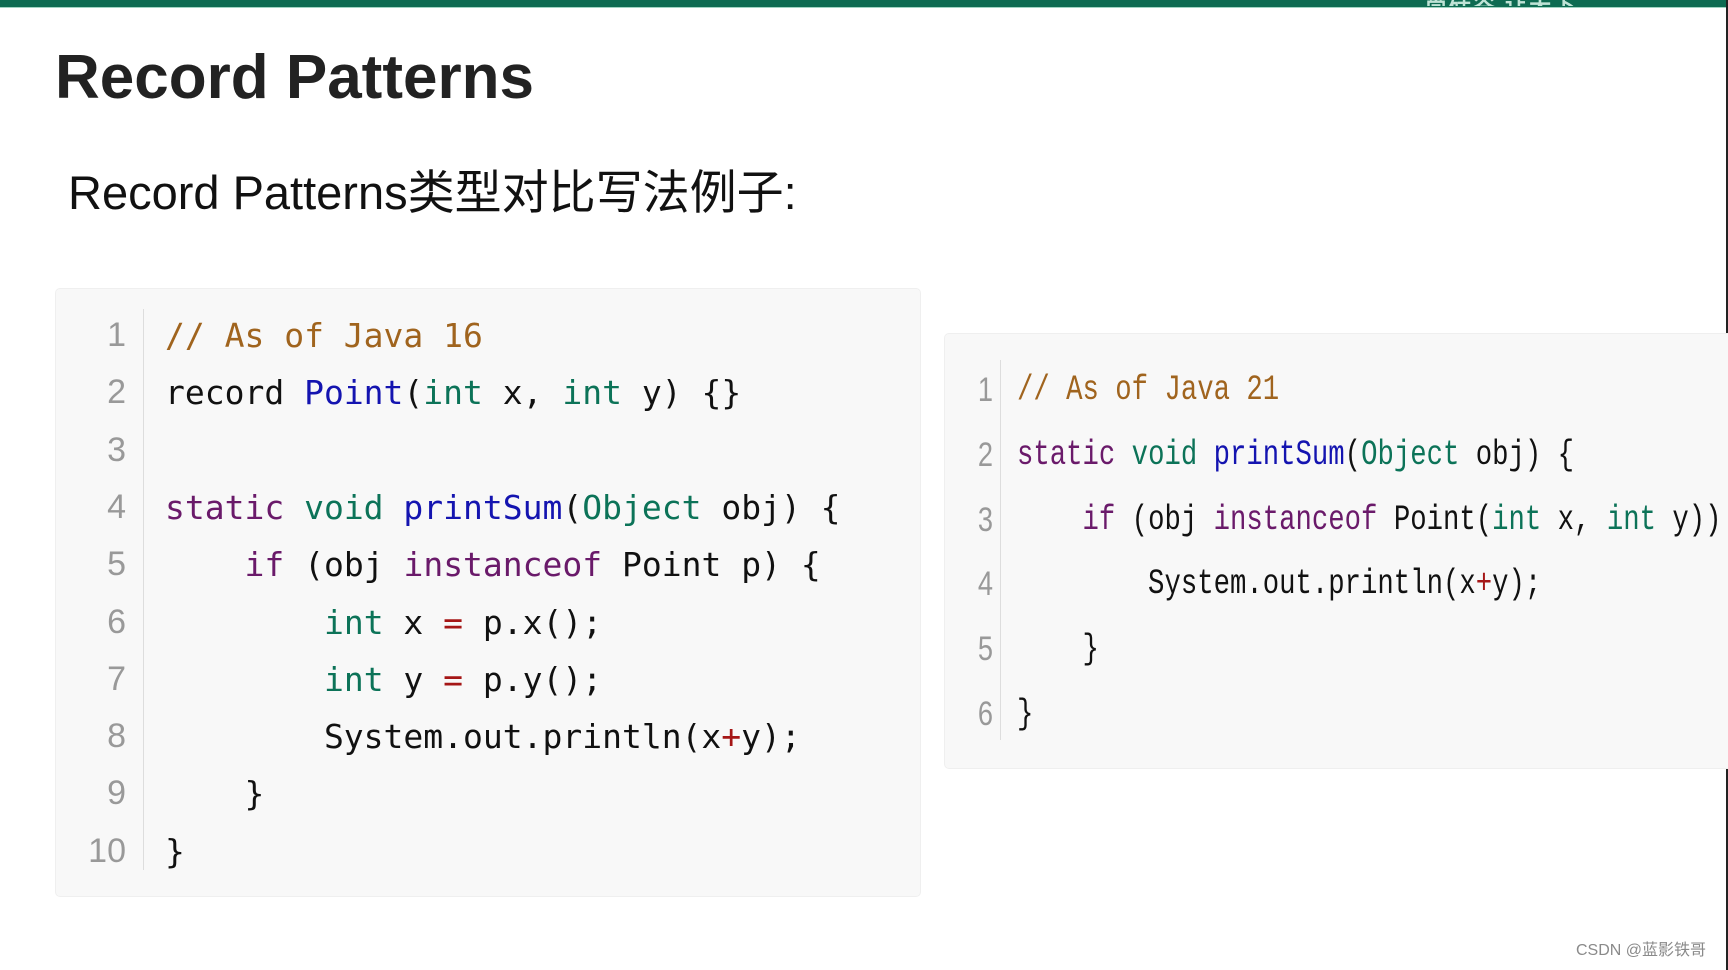 The width and height of the screenshot is (1728, 970). I want to click on code-token-plain: y) {}, so click(682, 393).